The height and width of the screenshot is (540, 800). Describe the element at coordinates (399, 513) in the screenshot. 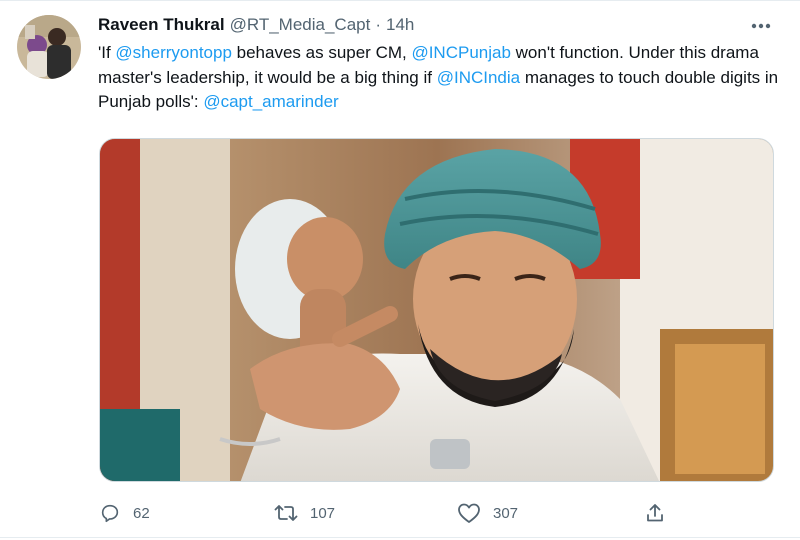

I see `tweet-actions: 62 107 307` at that location.